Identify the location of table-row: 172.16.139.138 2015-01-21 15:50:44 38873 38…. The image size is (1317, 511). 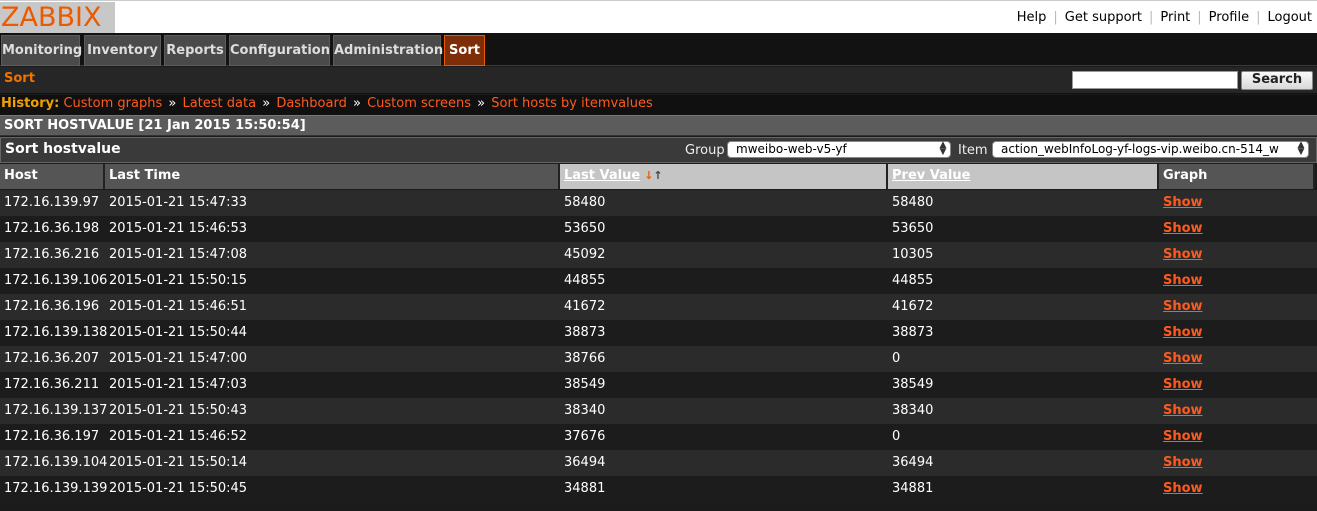
(658, 333).